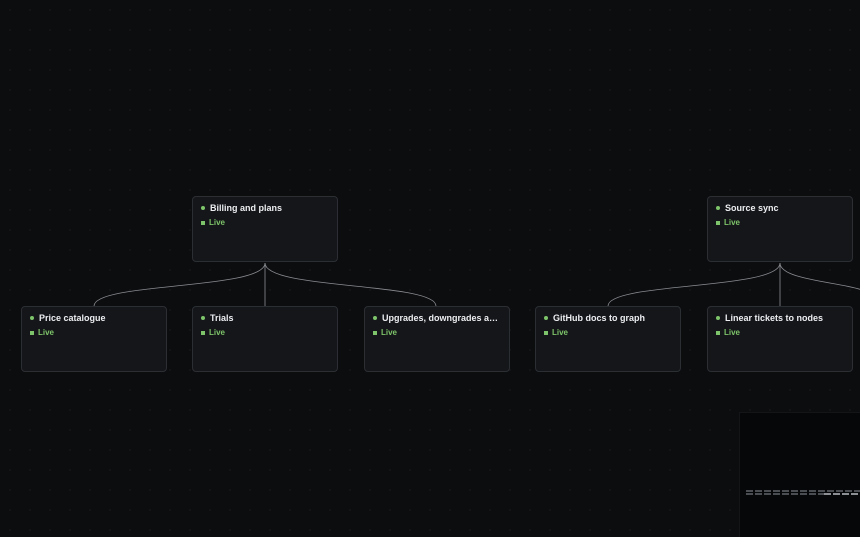 This screenshot has width=860, height=537. I want to click on node-title: Billing and plans, so click(246, 208).